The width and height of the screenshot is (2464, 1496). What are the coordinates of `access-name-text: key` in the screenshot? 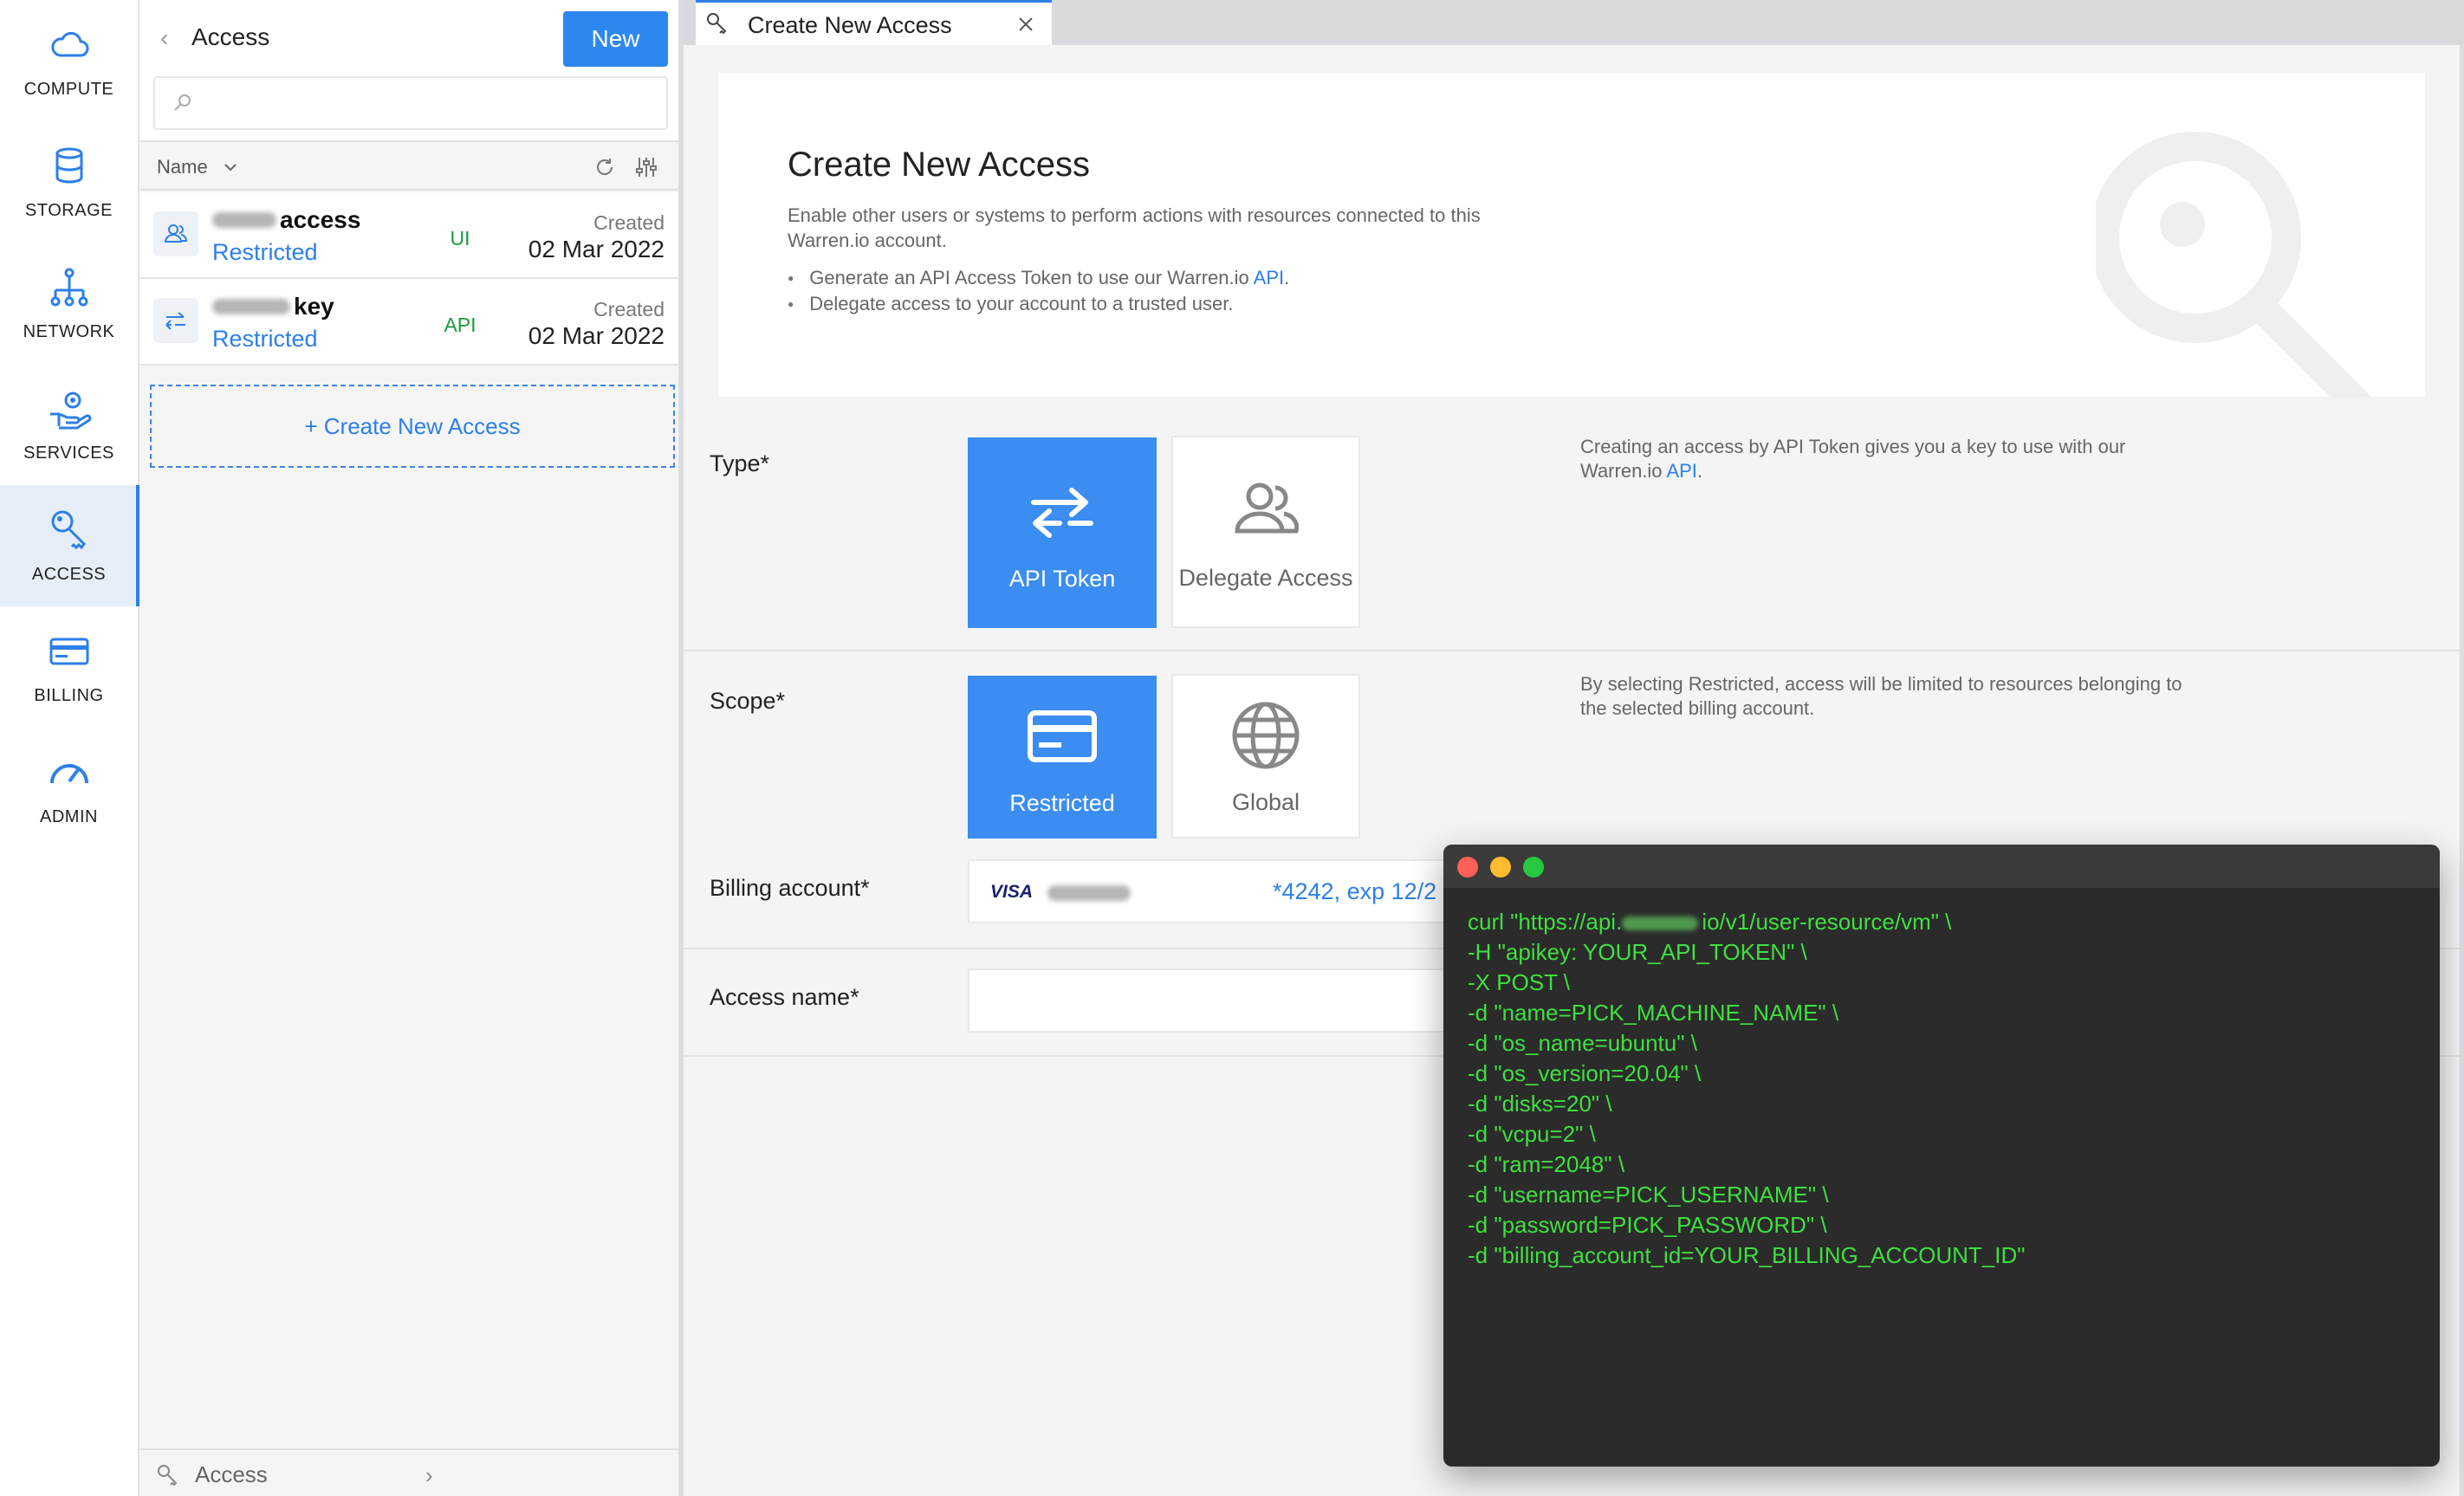 It's located at (314, 306).